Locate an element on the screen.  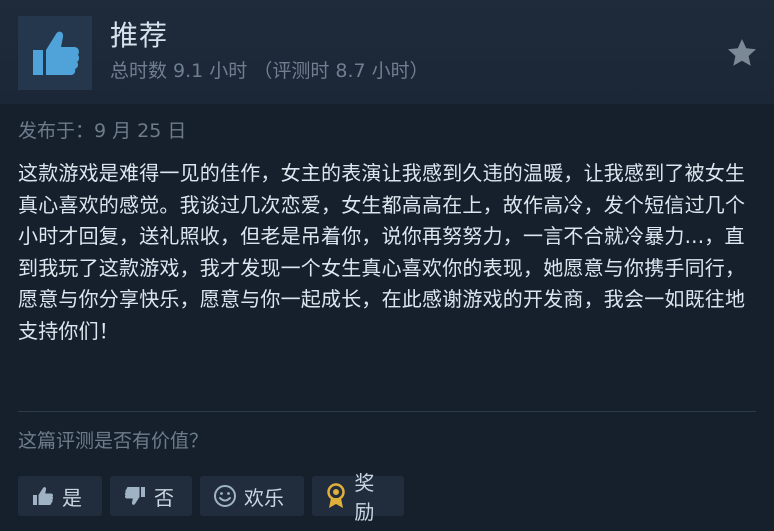
vote-no-label: 否 is located at coordinates (164, 497).